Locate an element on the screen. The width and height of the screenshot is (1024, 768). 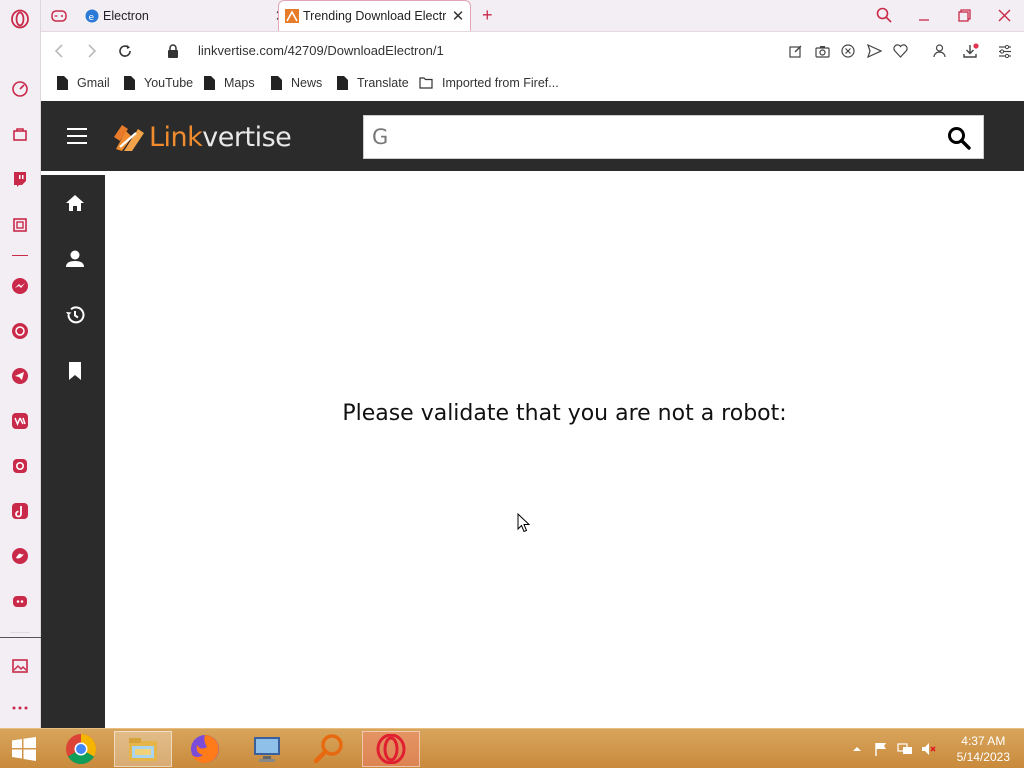
bookmark-youtube: YouTube is located at coordinates (158, 83).